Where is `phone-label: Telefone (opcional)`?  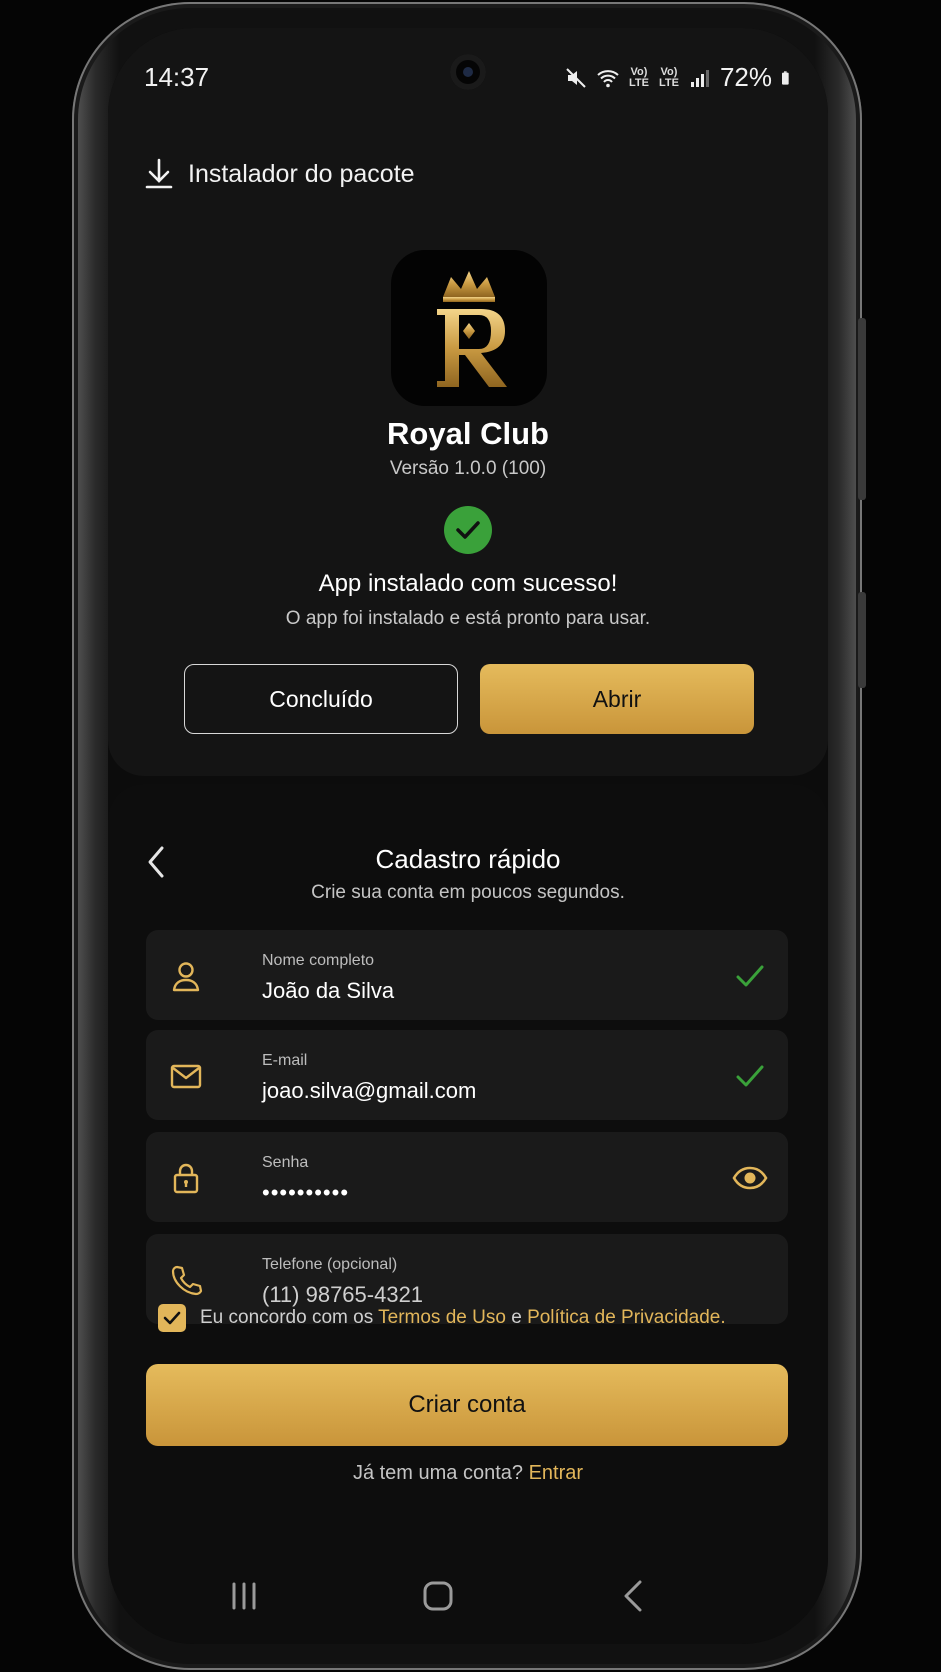
phone-label: Telefone (opcional) is located at coordinates (330, 1264).